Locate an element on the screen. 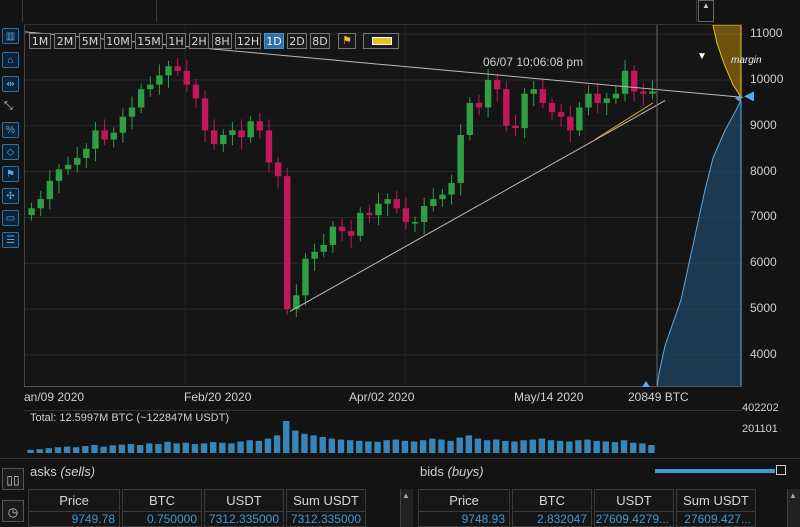  timeframe-10m: 10M is located at coordinates (118, 41).